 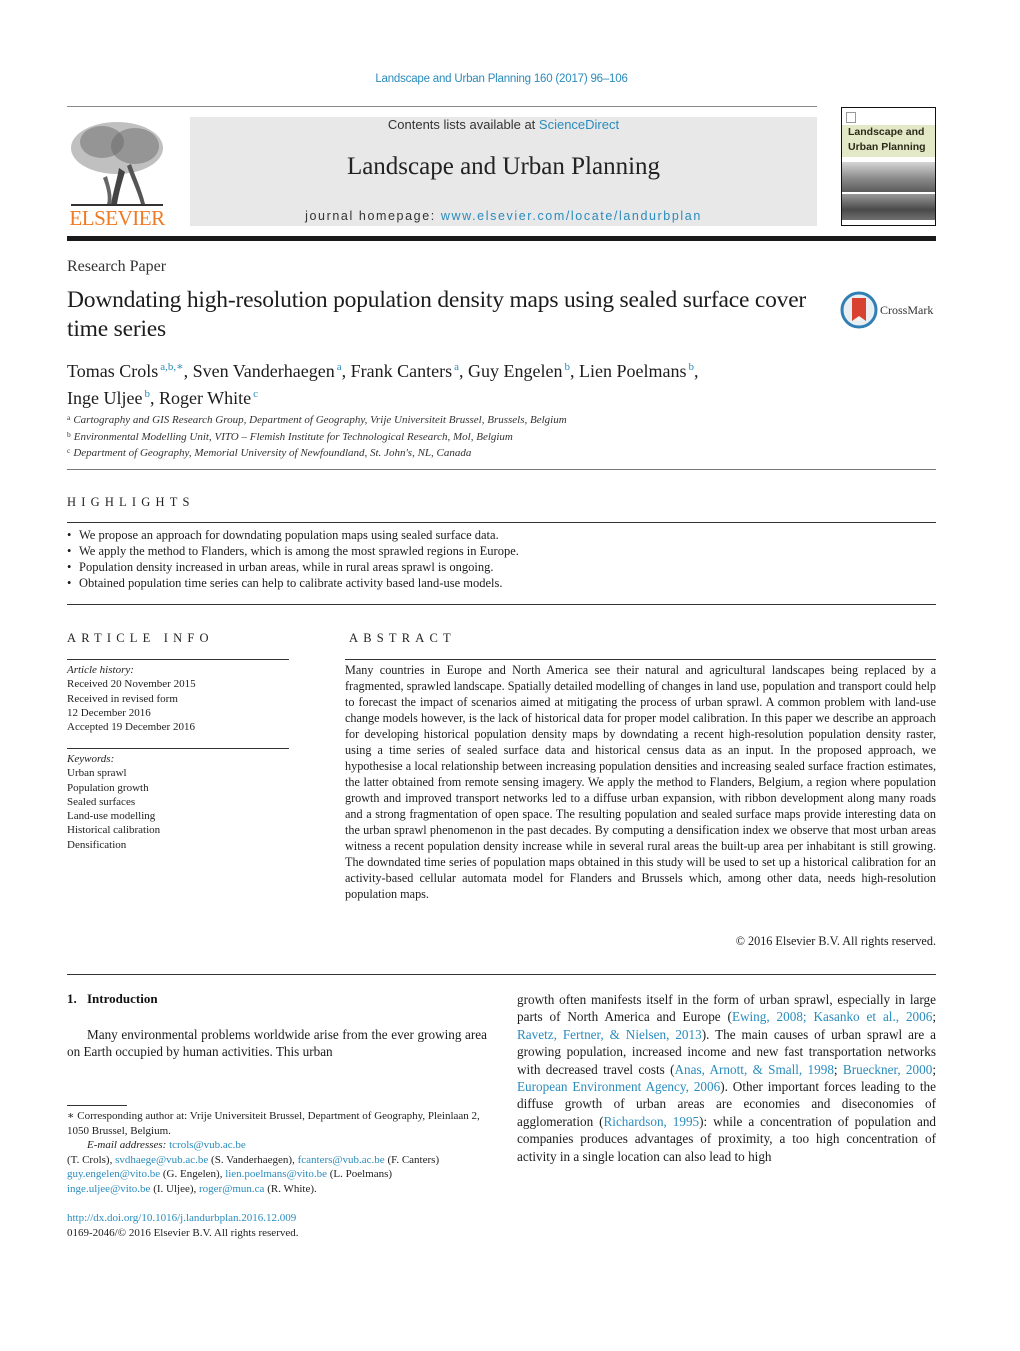 I want to click on author-affiliation-marker: a,b,∗, so click(x=171, y=367).